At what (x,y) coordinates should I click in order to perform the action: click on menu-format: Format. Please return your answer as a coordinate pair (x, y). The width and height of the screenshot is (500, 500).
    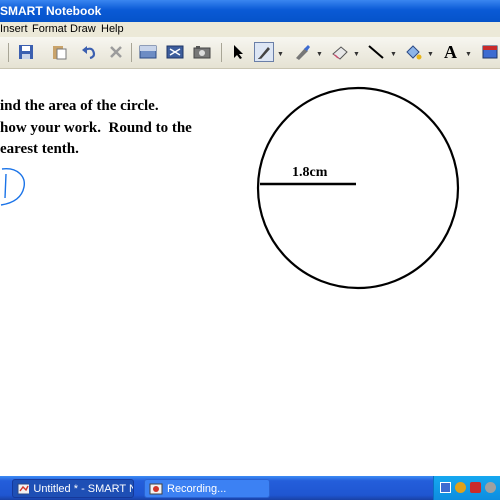
    Looking at the image, I should click on (49, 29).